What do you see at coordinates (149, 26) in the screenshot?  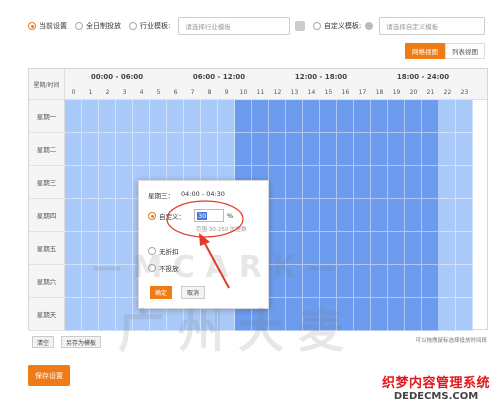 I see `radio-industry-template: 行业模板:` at bounding box center [149, 26].